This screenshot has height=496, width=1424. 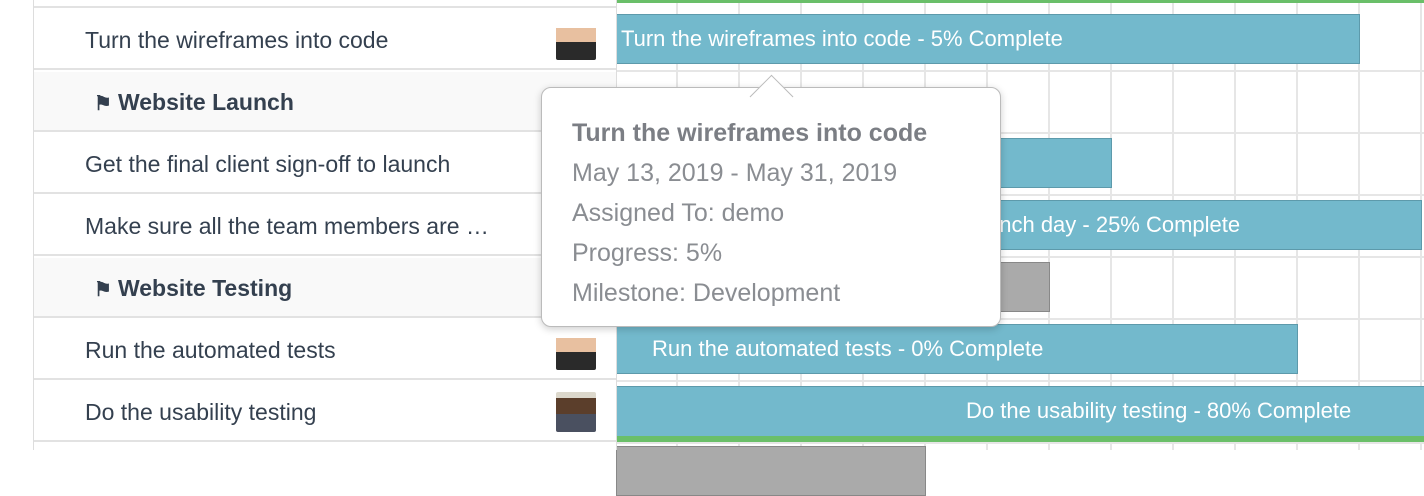 I want to click on bar-label: unch day - 25% Complete, so click(x=1114, y=224).